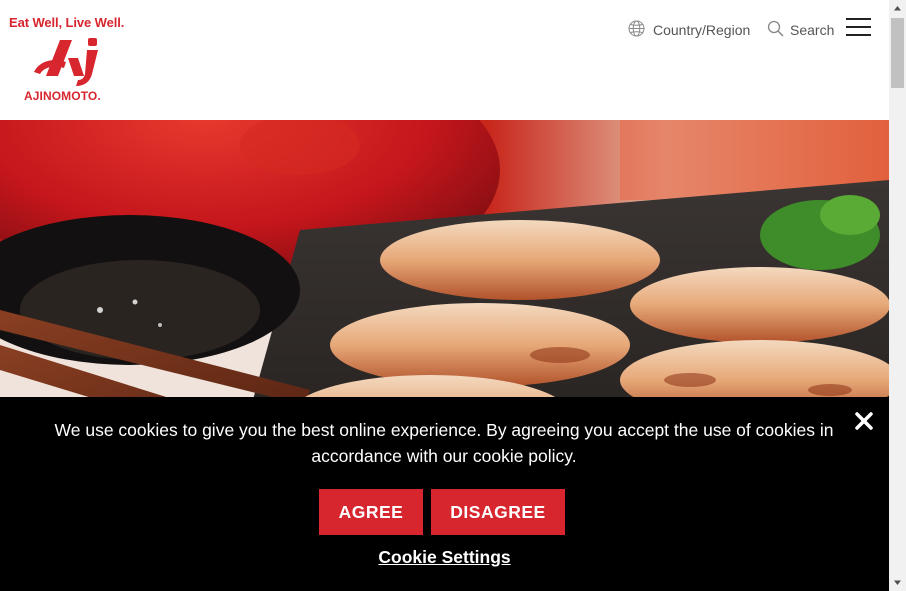 This screenshot has width=906, height=591. I want to click on search-label: Search, so click(812, 30).